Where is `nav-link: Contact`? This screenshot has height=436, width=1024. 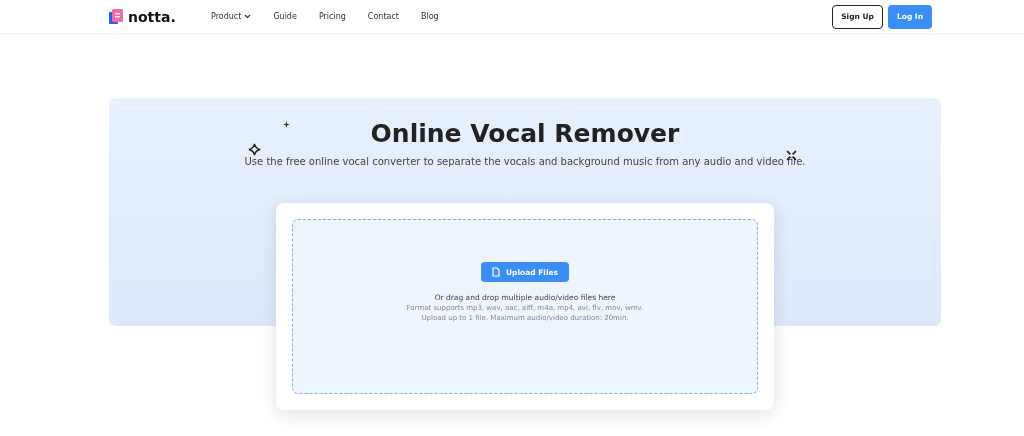
nav-link: Contact is located at coordinates (383, 16).